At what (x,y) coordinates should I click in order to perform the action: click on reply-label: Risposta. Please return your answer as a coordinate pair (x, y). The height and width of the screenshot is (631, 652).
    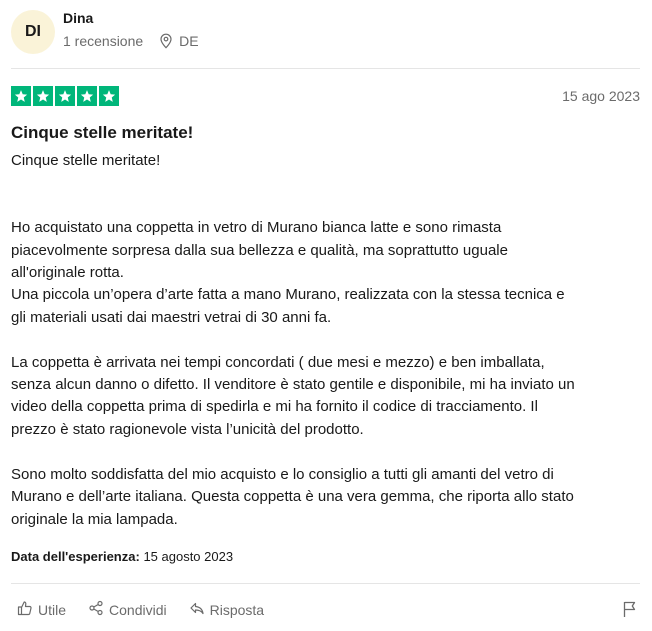
    Looking at the image, I should click on (237, 609).